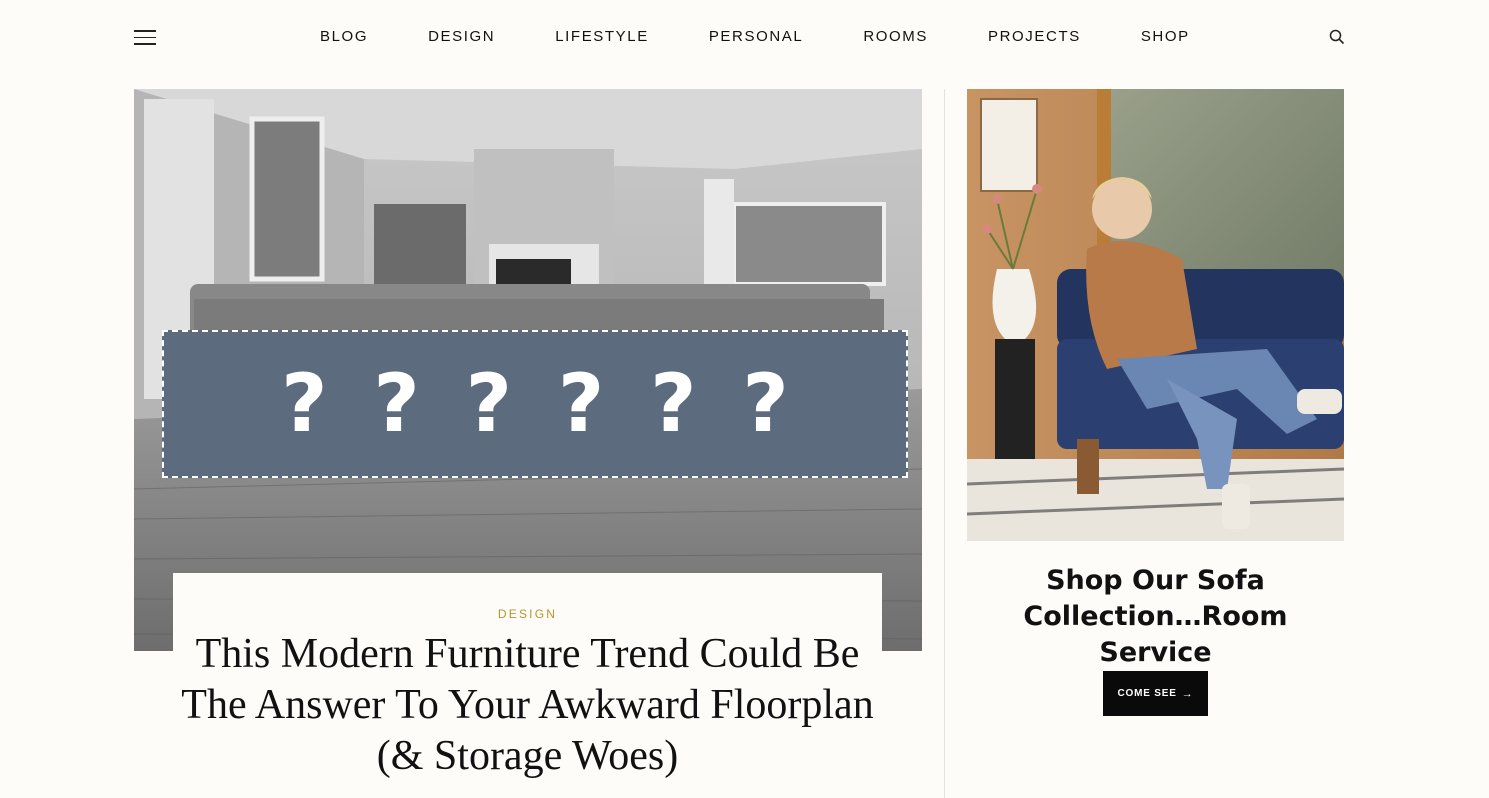 The width and height of the screenshot is (1489, 798). What do you see at coordinates (1187, 693) in the screenshot?
I see `arrow-right-icon: →` at bounding box center [1187, 693].